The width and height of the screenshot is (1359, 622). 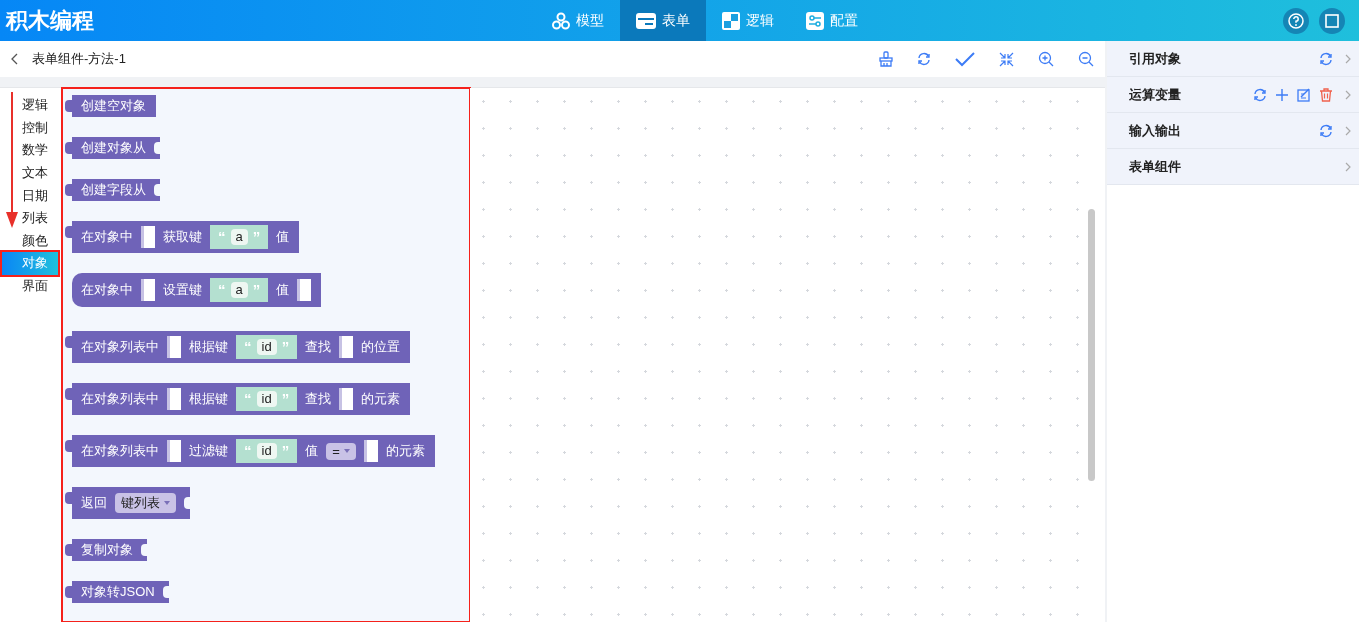 I want to click on category-item: 逻辑, so click(x=30, y=105).